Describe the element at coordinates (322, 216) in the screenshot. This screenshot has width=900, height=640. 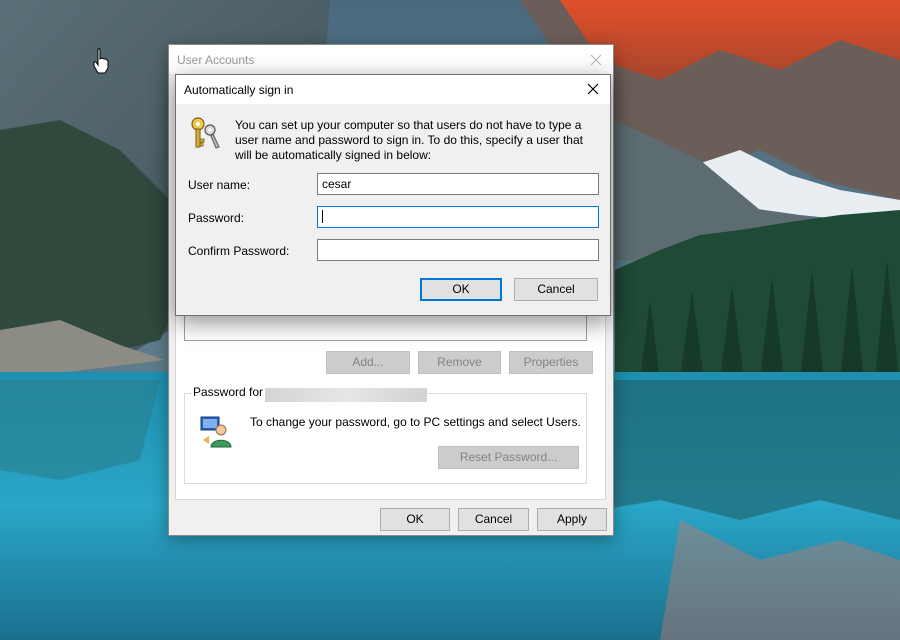
I see `text-caret` at that location.